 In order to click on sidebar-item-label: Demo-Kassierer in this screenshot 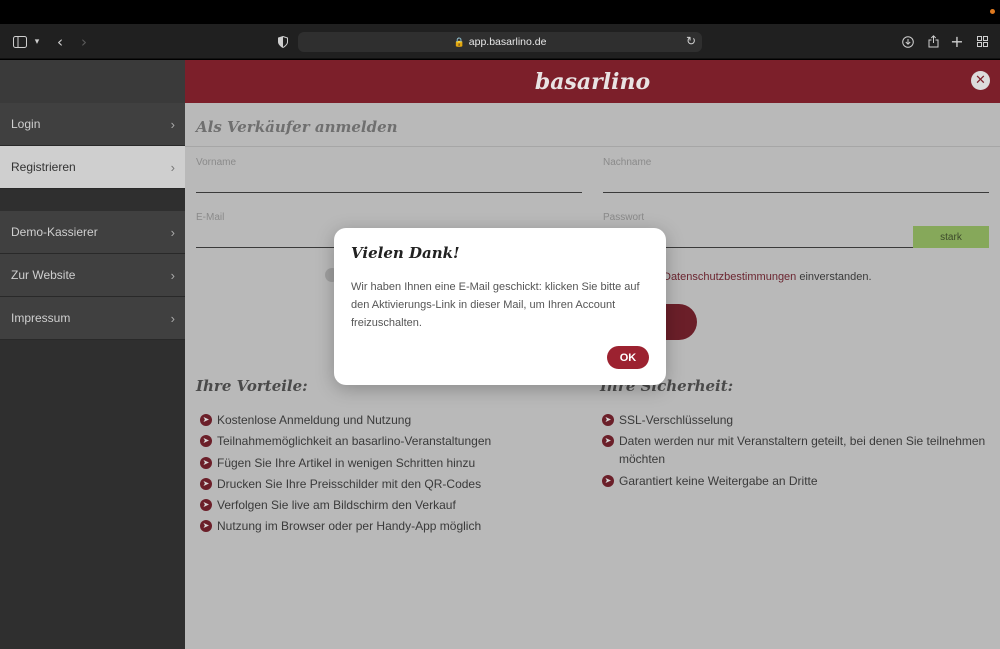, I will do `click(54, 232)`.